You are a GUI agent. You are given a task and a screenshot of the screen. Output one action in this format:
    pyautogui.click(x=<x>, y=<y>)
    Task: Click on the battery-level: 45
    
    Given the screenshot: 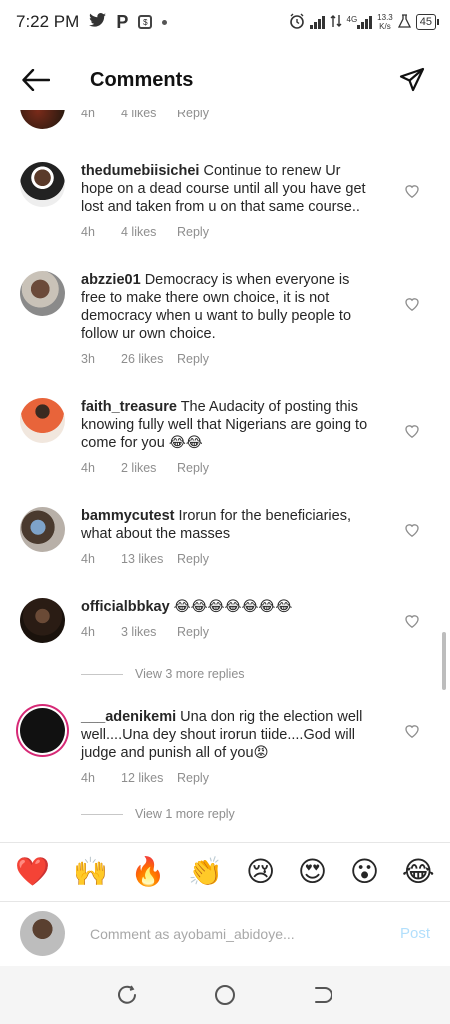 What is the action you would take?
    pyautogui.click(x=425, y=22)
    